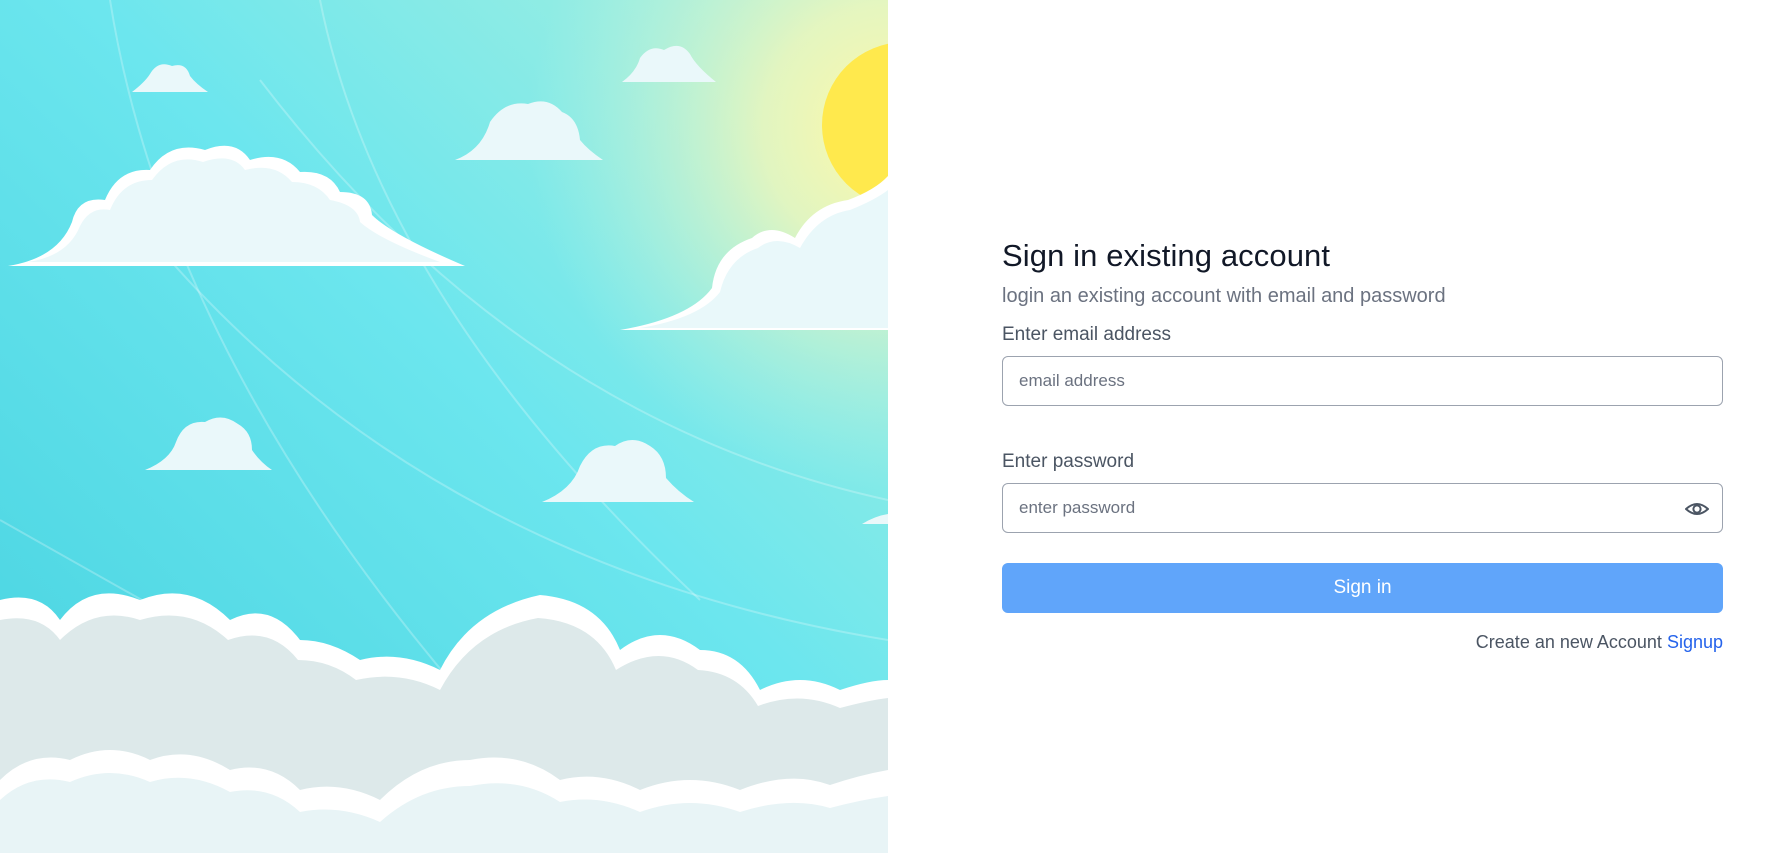  I want to click on email-field-wrapper, so click(1362, 381).